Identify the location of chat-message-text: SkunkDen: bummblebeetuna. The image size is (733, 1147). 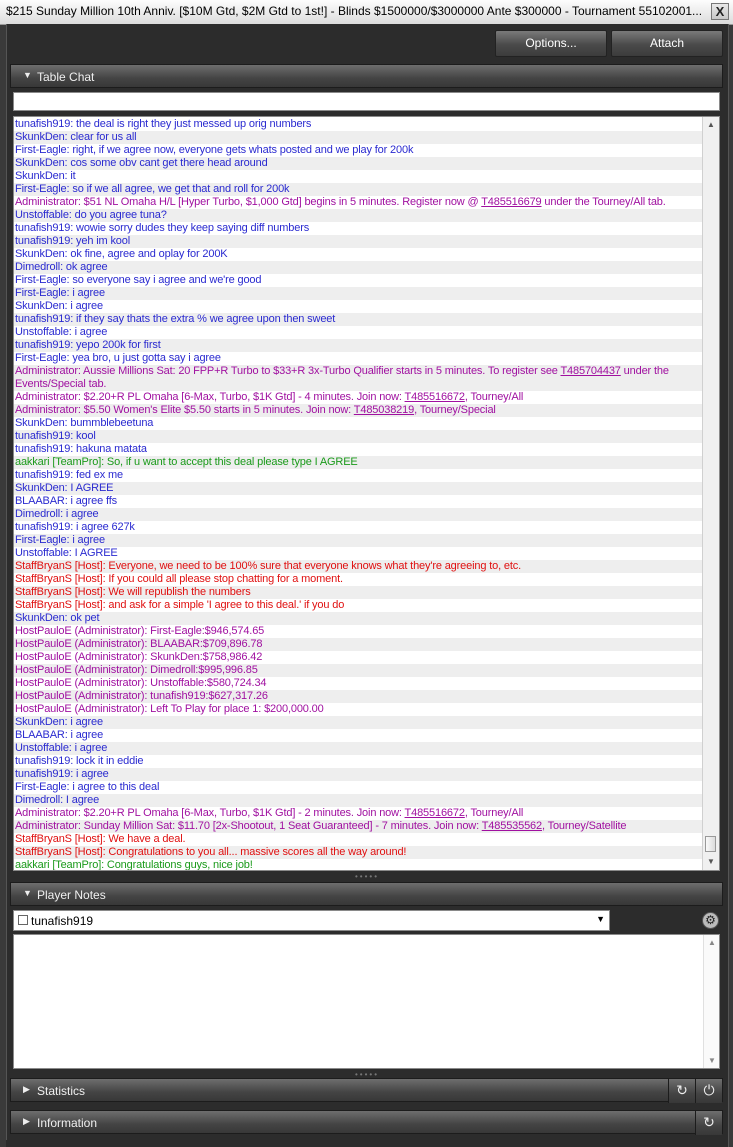
(84, 423).